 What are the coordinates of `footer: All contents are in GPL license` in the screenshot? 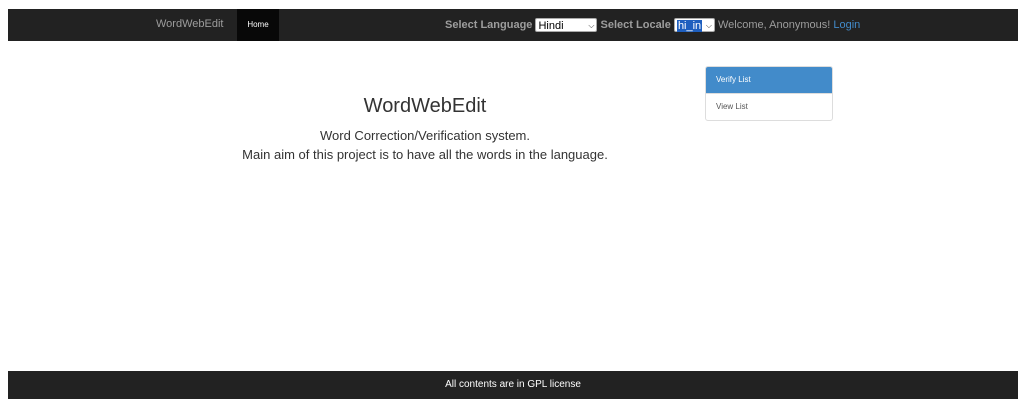 It's located at (513, 385).